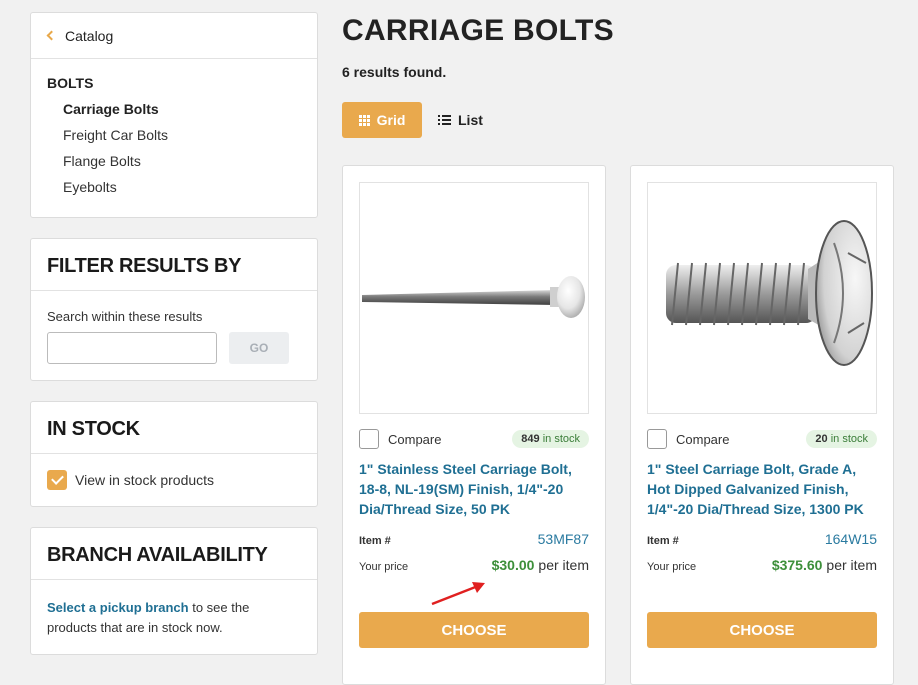  I want to click on stock-count: 20, so click(821, 439).